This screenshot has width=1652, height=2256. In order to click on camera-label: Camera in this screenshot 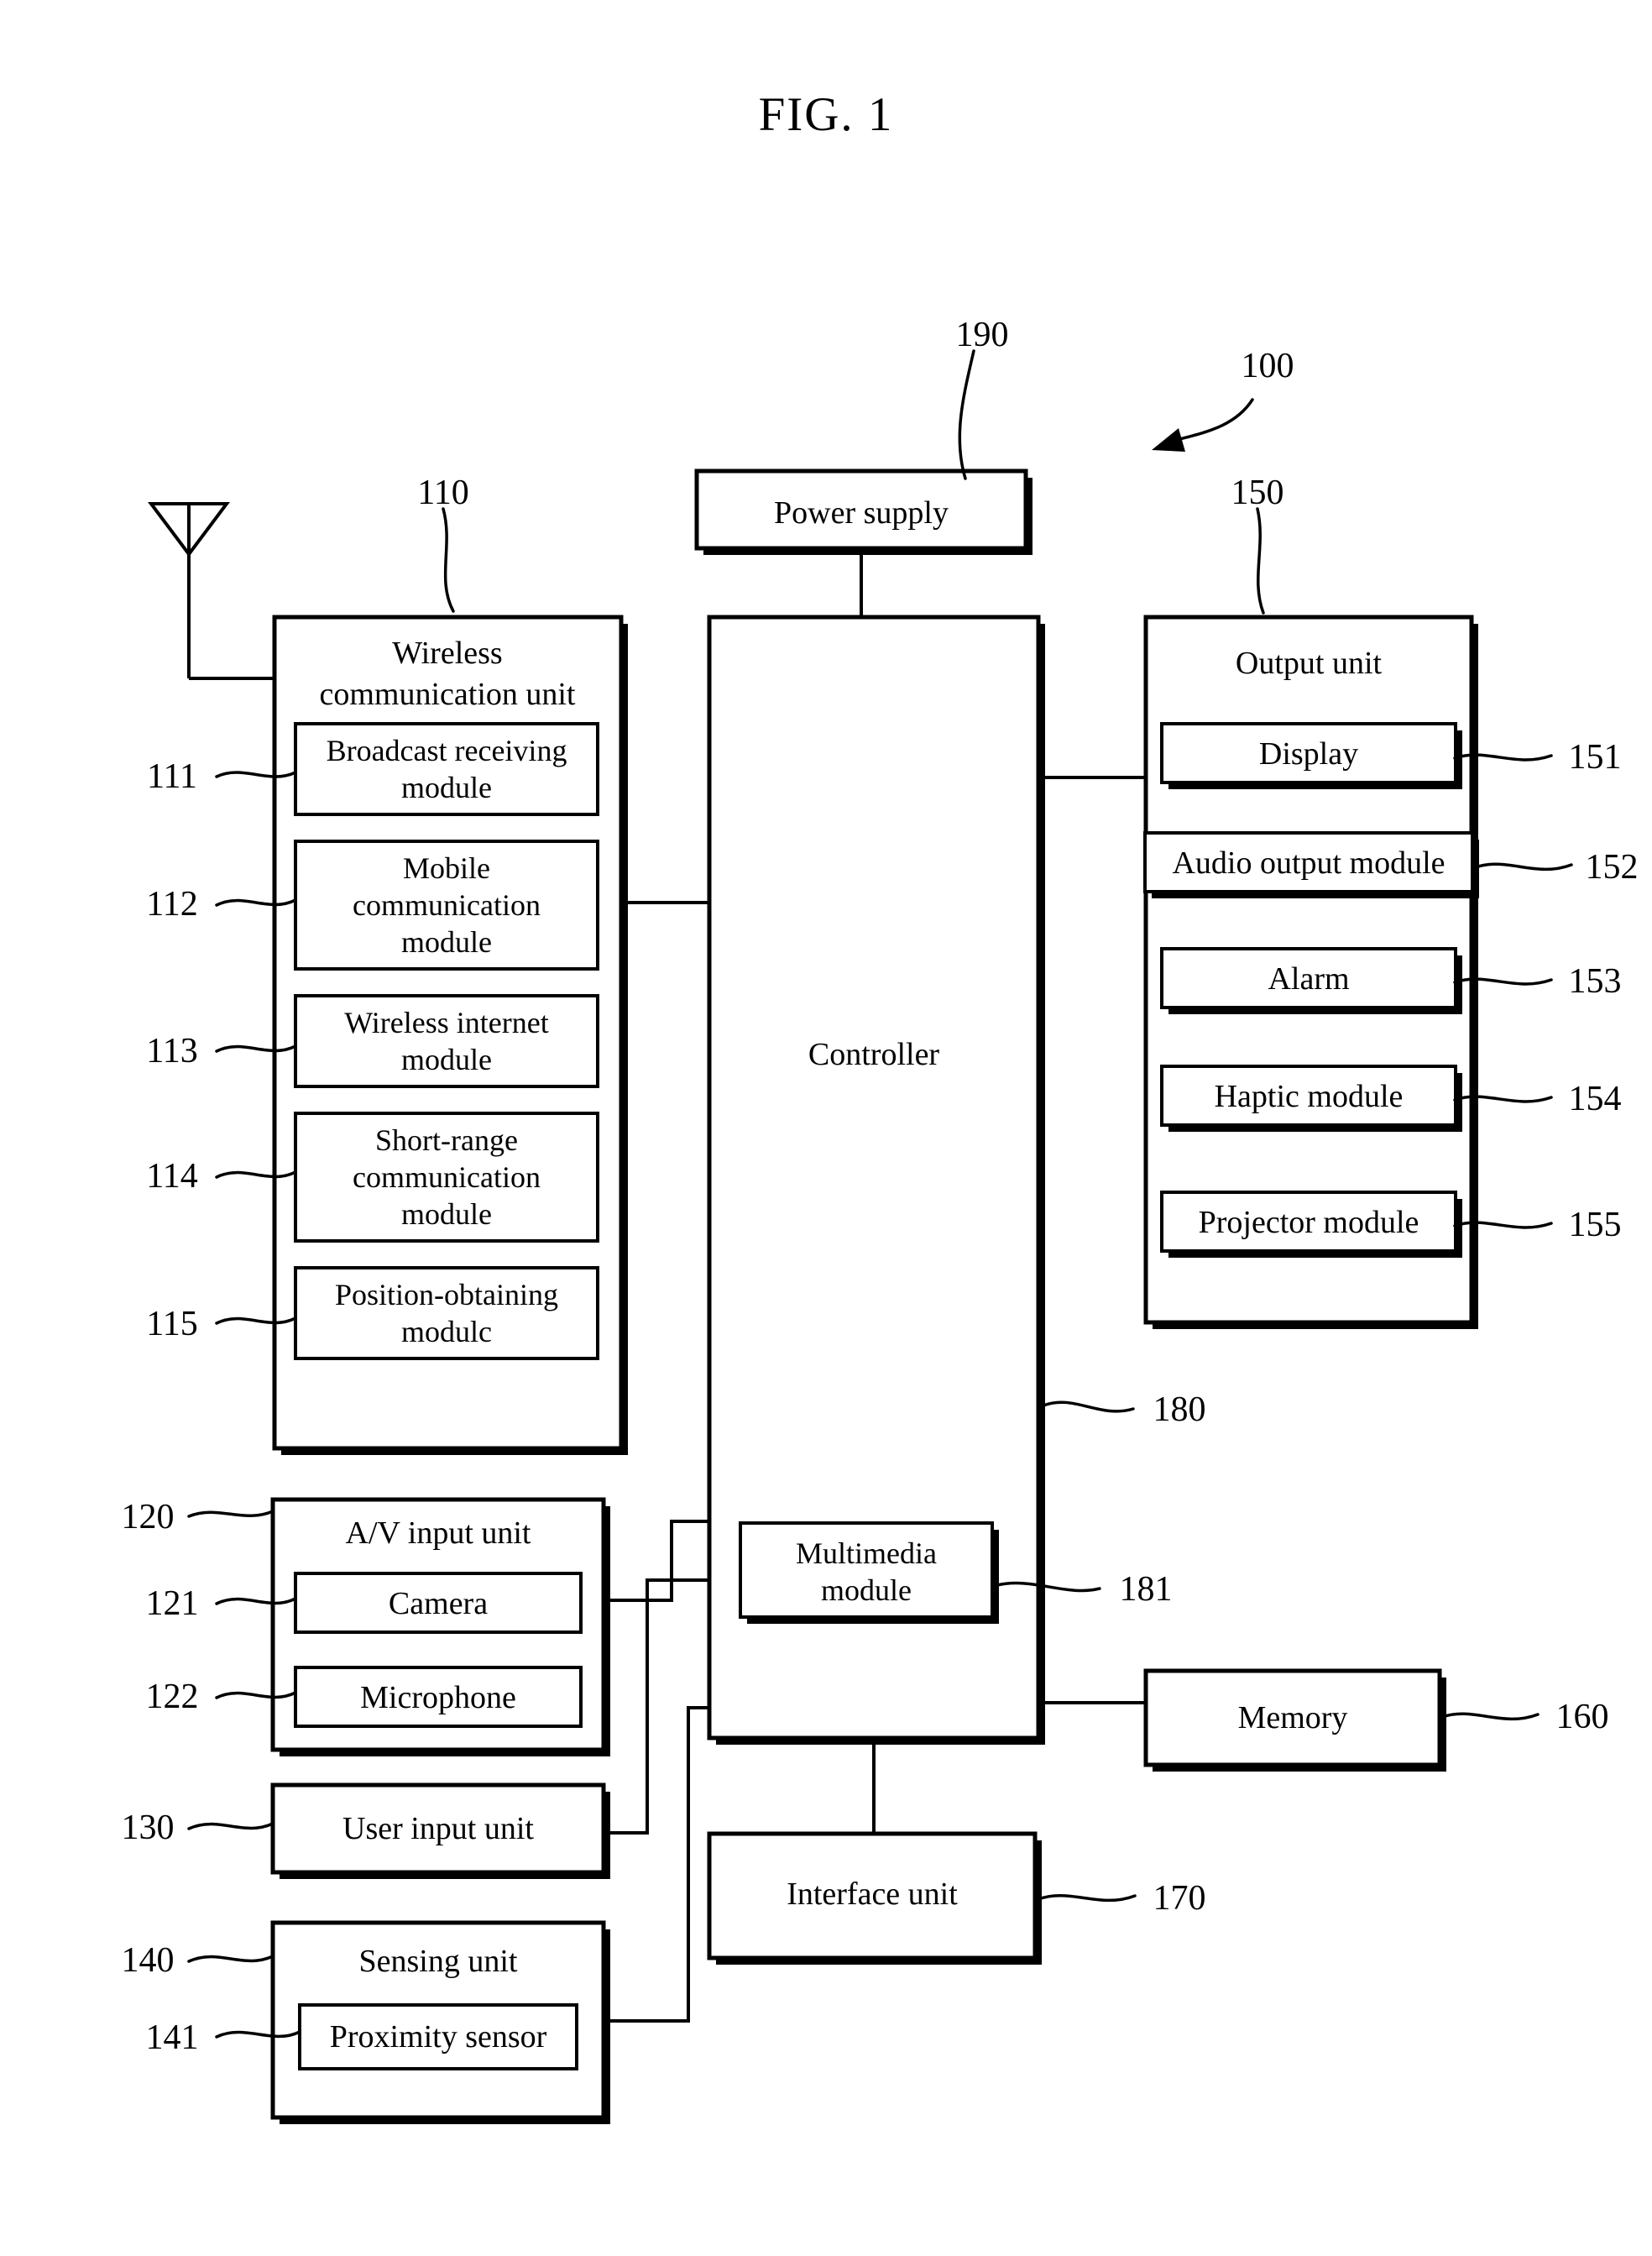, I will do `click(438, 1603)`.